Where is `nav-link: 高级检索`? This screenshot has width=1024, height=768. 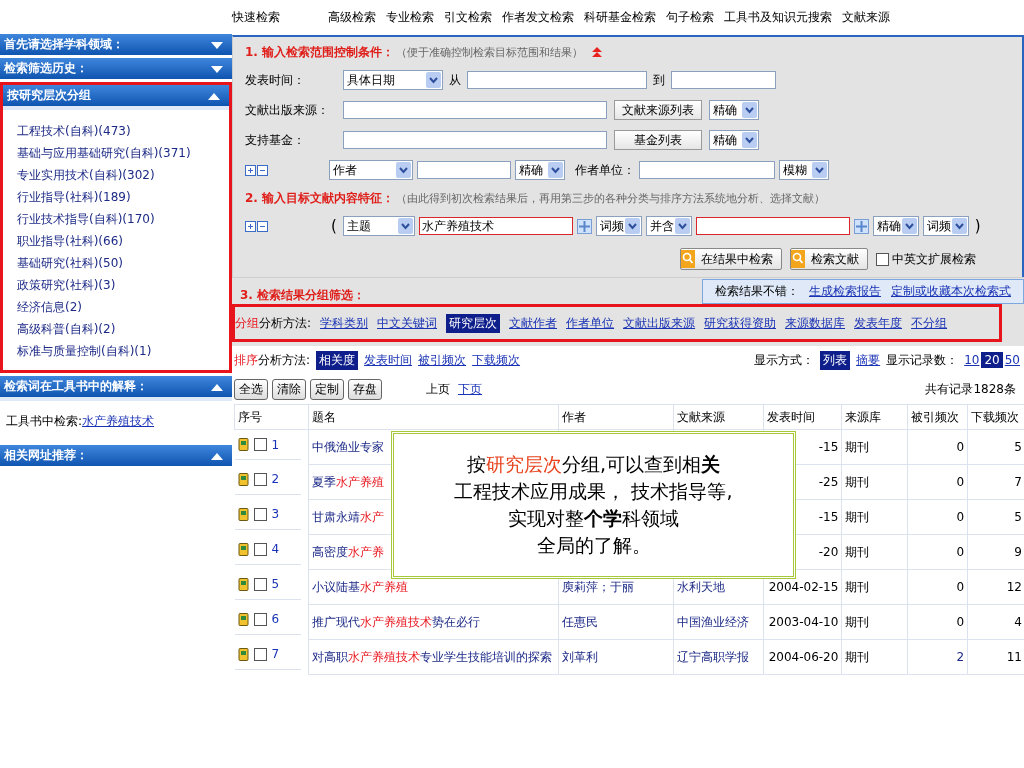 nav-link: 高级检索 is located at coordinates (352, 17).